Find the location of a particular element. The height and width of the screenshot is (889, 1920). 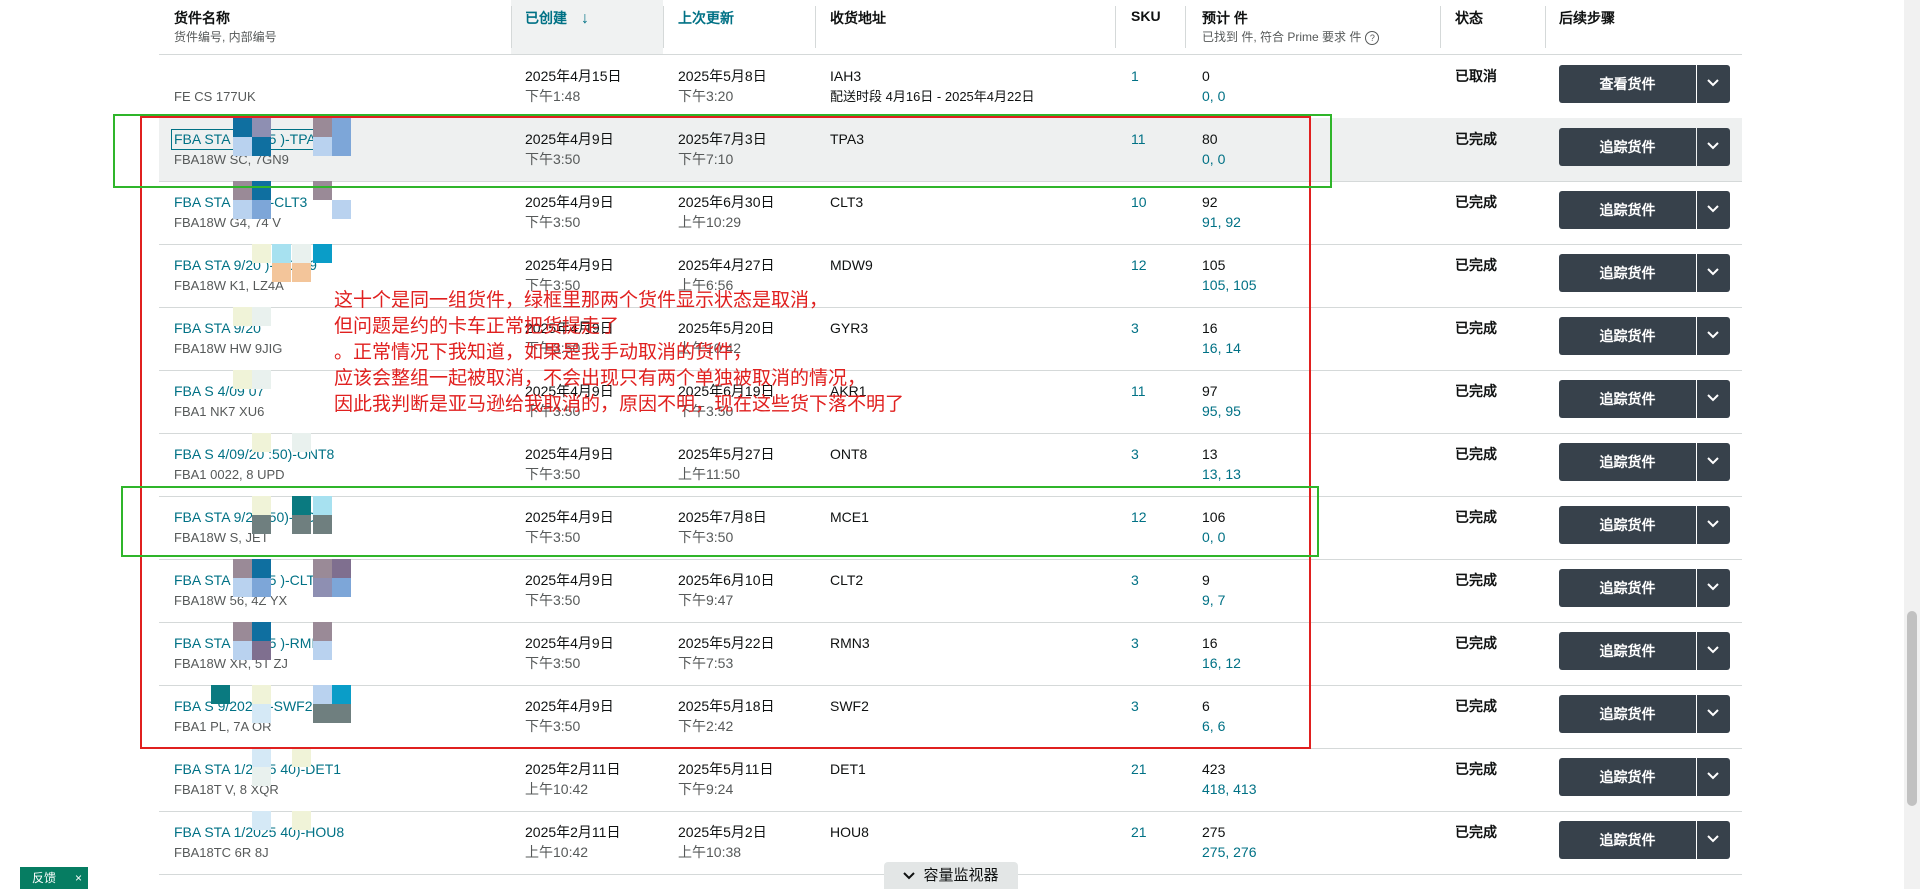

header-dest: 收货地址 is located at coordinates (858, 18).